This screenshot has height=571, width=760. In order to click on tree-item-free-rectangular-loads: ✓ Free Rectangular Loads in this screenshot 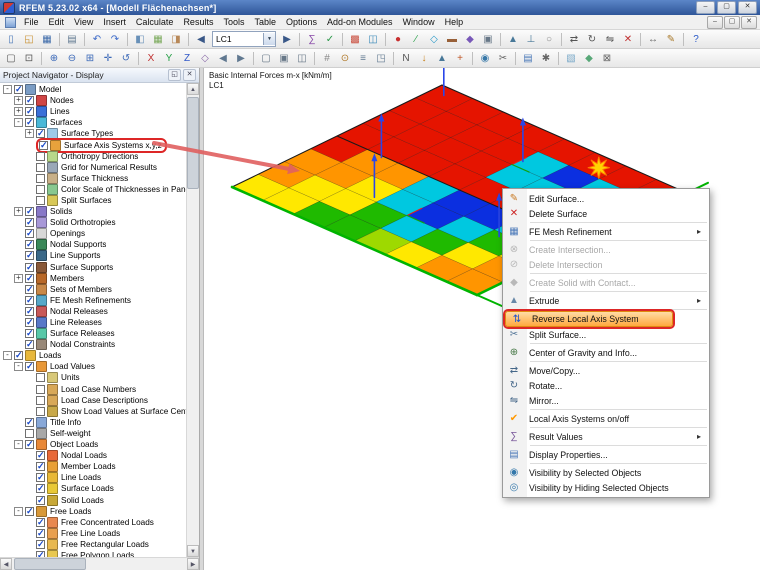, I will do `click(93, 544)`.